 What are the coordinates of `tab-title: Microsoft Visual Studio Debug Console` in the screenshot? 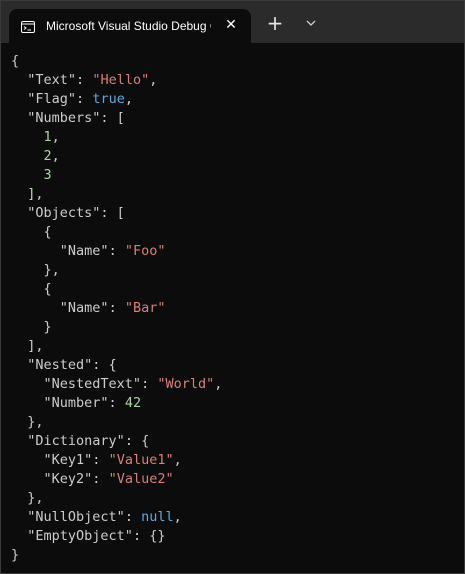 It's located at (128, 26).